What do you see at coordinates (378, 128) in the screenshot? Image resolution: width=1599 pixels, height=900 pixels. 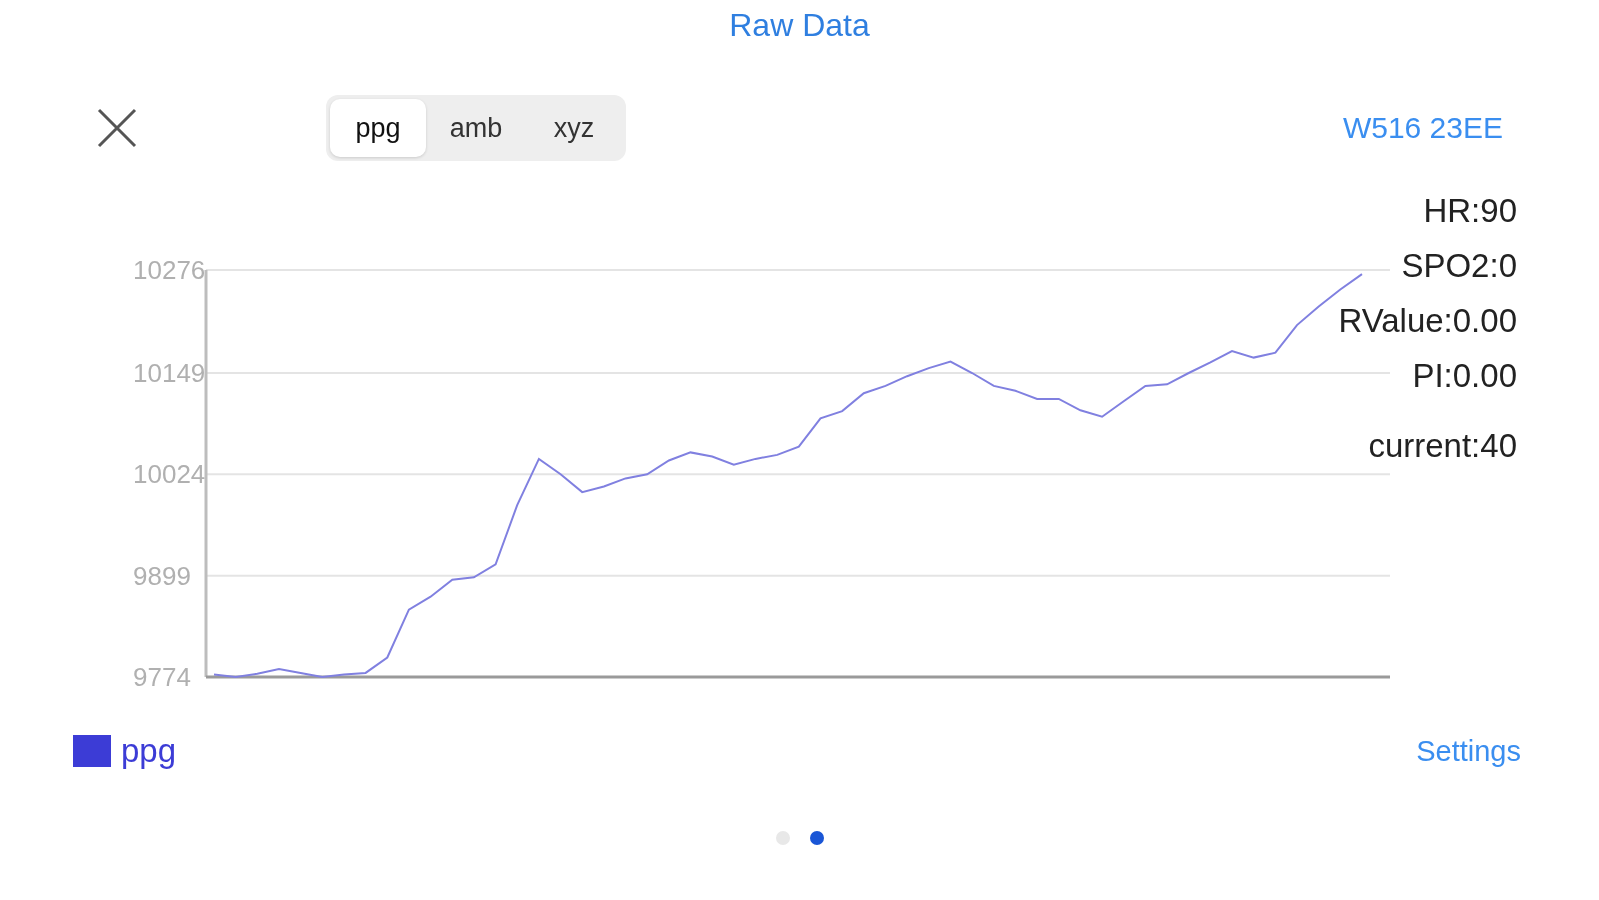 I see `tab: ppg` at bounding box center [378, 128].